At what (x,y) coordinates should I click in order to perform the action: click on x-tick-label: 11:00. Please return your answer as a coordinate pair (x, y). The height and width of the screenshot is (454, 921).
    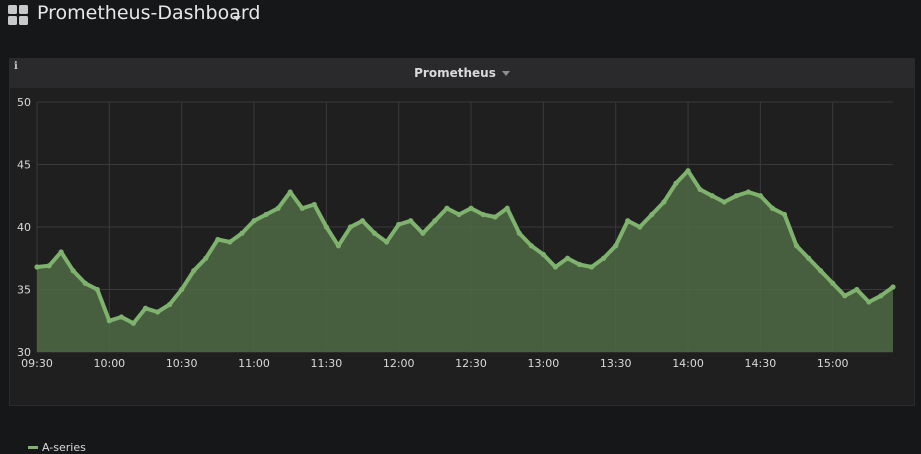
    Looking at the image, I should click on (254, 363).